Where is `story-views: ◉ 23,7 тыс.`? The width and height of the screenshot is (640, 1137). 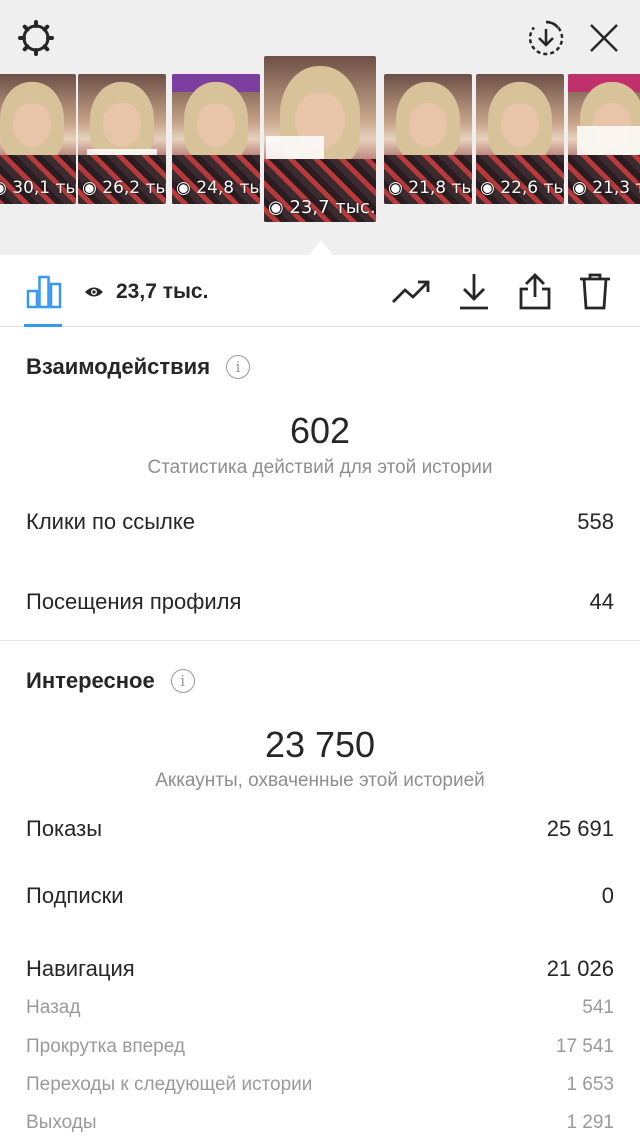 story-views: ◉ 23,7 тыс. is located at coordinates (322, 207).